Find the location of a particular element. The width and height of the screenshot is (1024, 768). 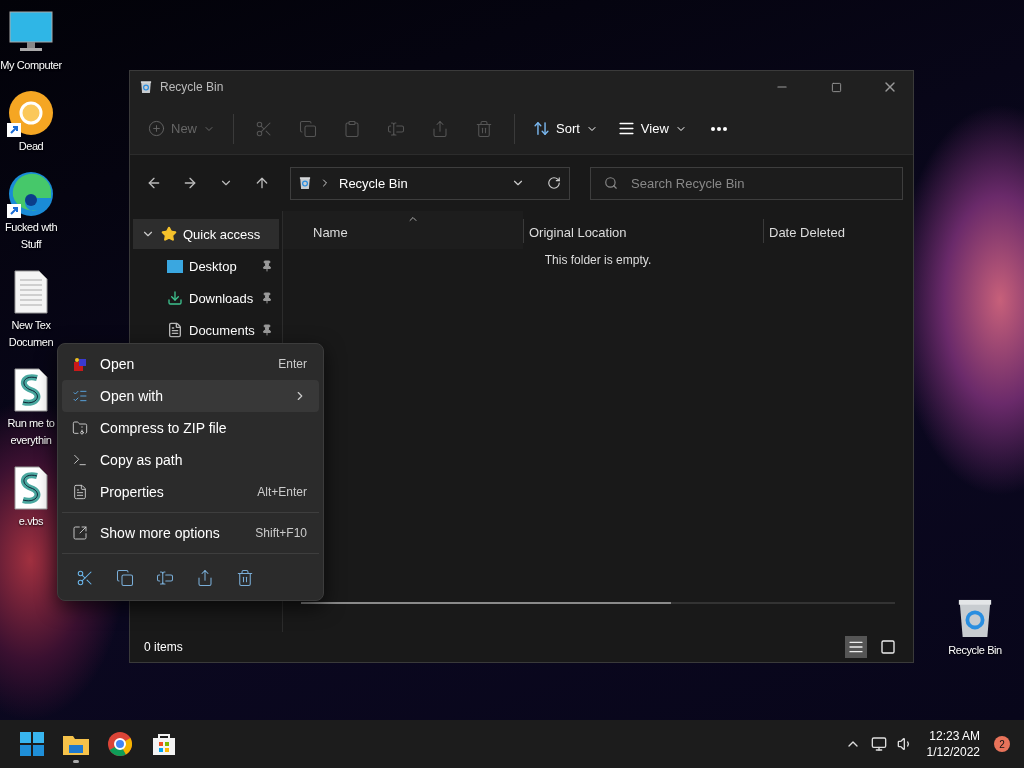

icon-label: everythin is located at coordinates (31, 440).